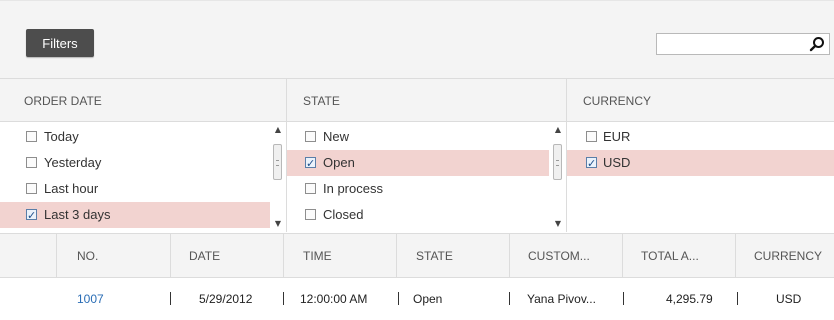 The width and height of the screenshot is (834, 320). What do you see at coordinates (700, 163) in the screenshot?
I see `currency-option-usd: USD` at bounding box center [700, 163].